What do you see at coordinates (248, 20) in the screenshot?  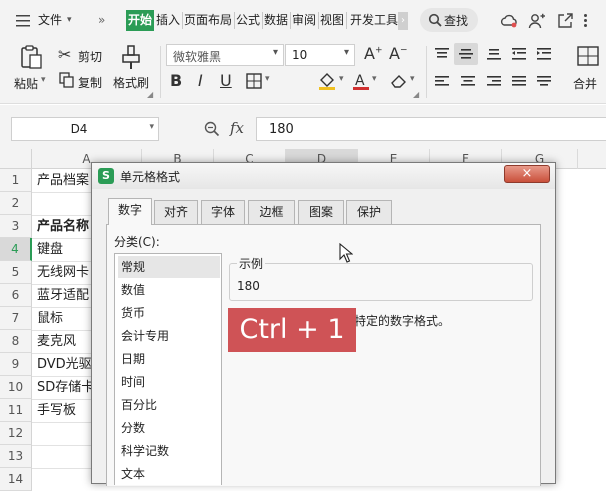 I see `tab-formulas: 公式` at bounding box center [248, 20].